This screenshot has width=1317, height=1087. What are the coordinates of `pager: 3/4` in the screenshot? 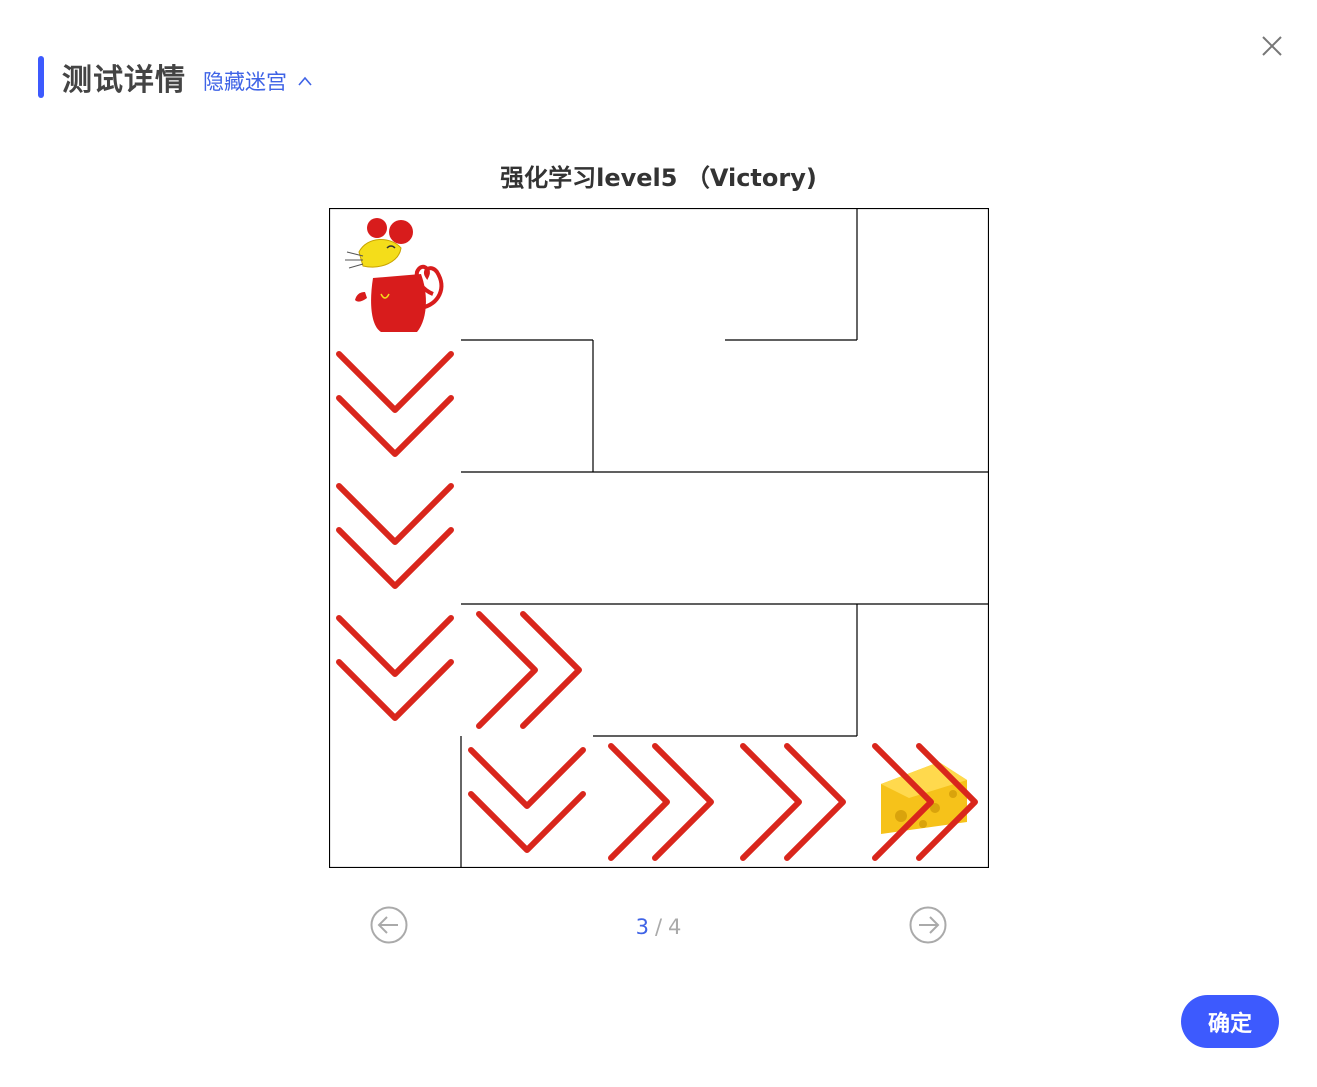 It's located at (658, 926).